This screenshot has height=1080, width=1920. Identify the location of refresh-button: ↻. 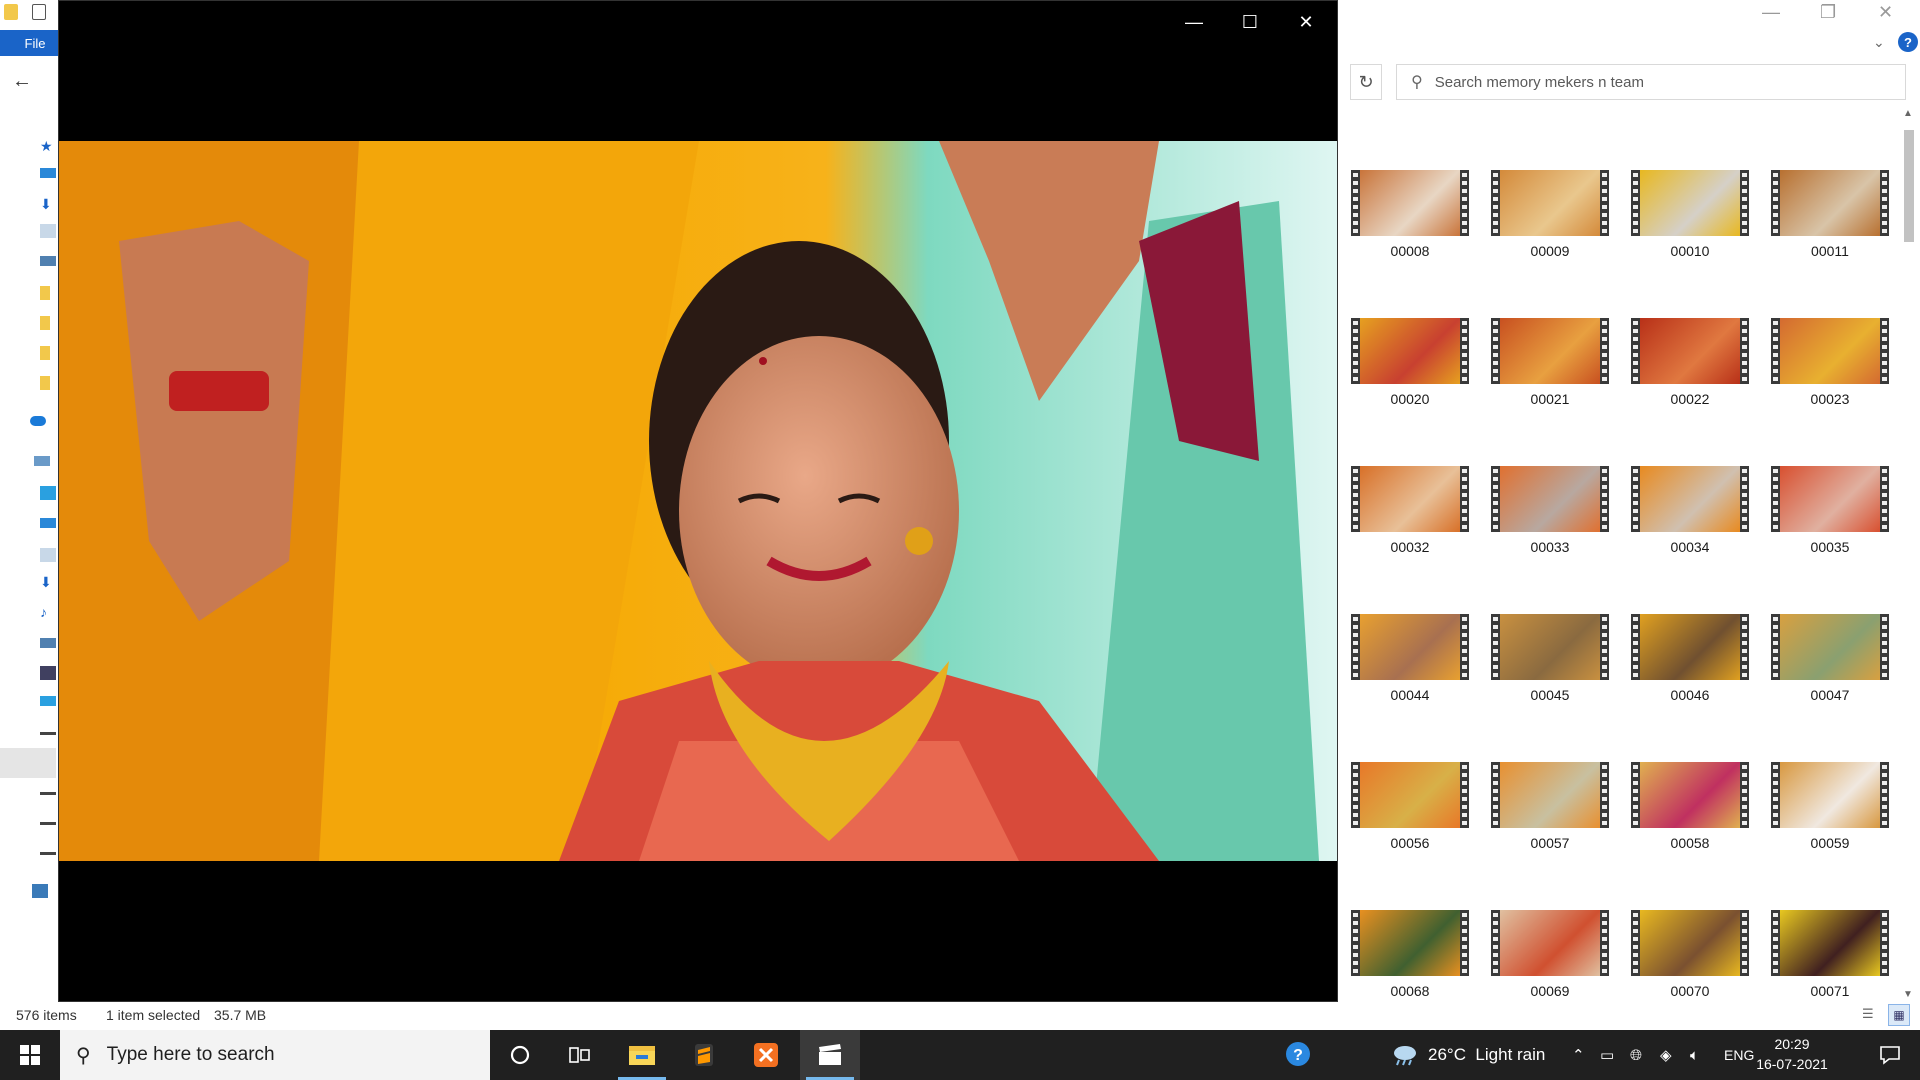
(1366, 82).